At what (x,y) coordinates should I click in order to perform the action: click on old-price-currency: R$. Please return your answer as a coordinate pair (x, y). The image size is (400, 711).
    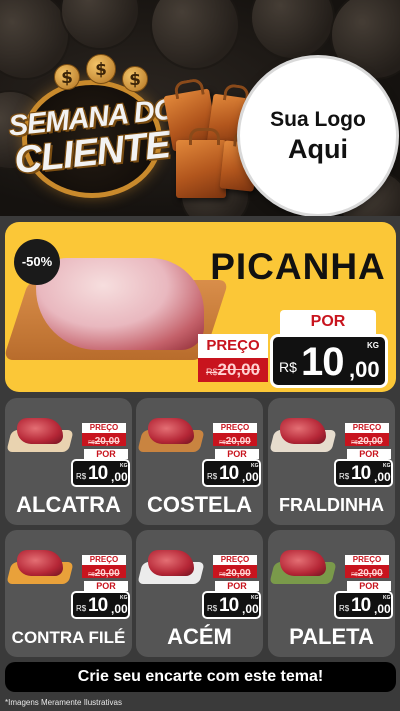
    Looking at the image, I should click on (211, 372).